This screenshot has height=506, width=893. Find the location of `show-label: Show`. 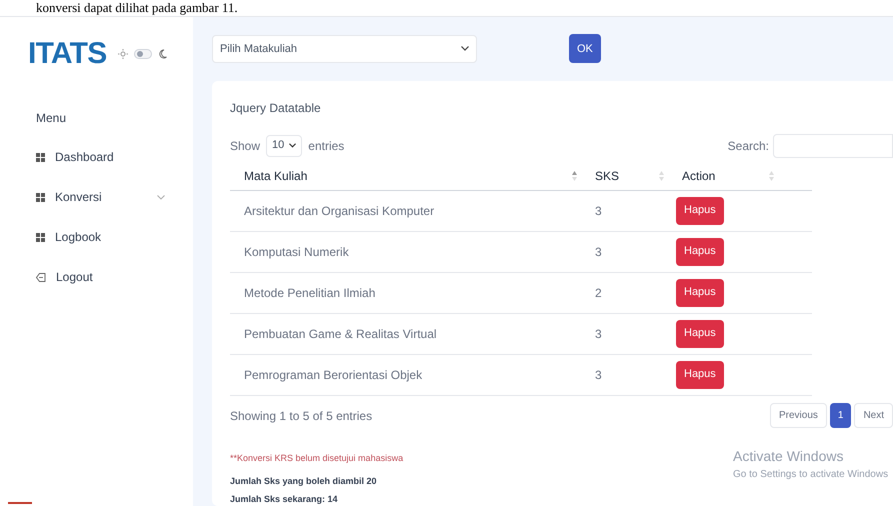

show-label: Show is located at coordinates (245, 146).